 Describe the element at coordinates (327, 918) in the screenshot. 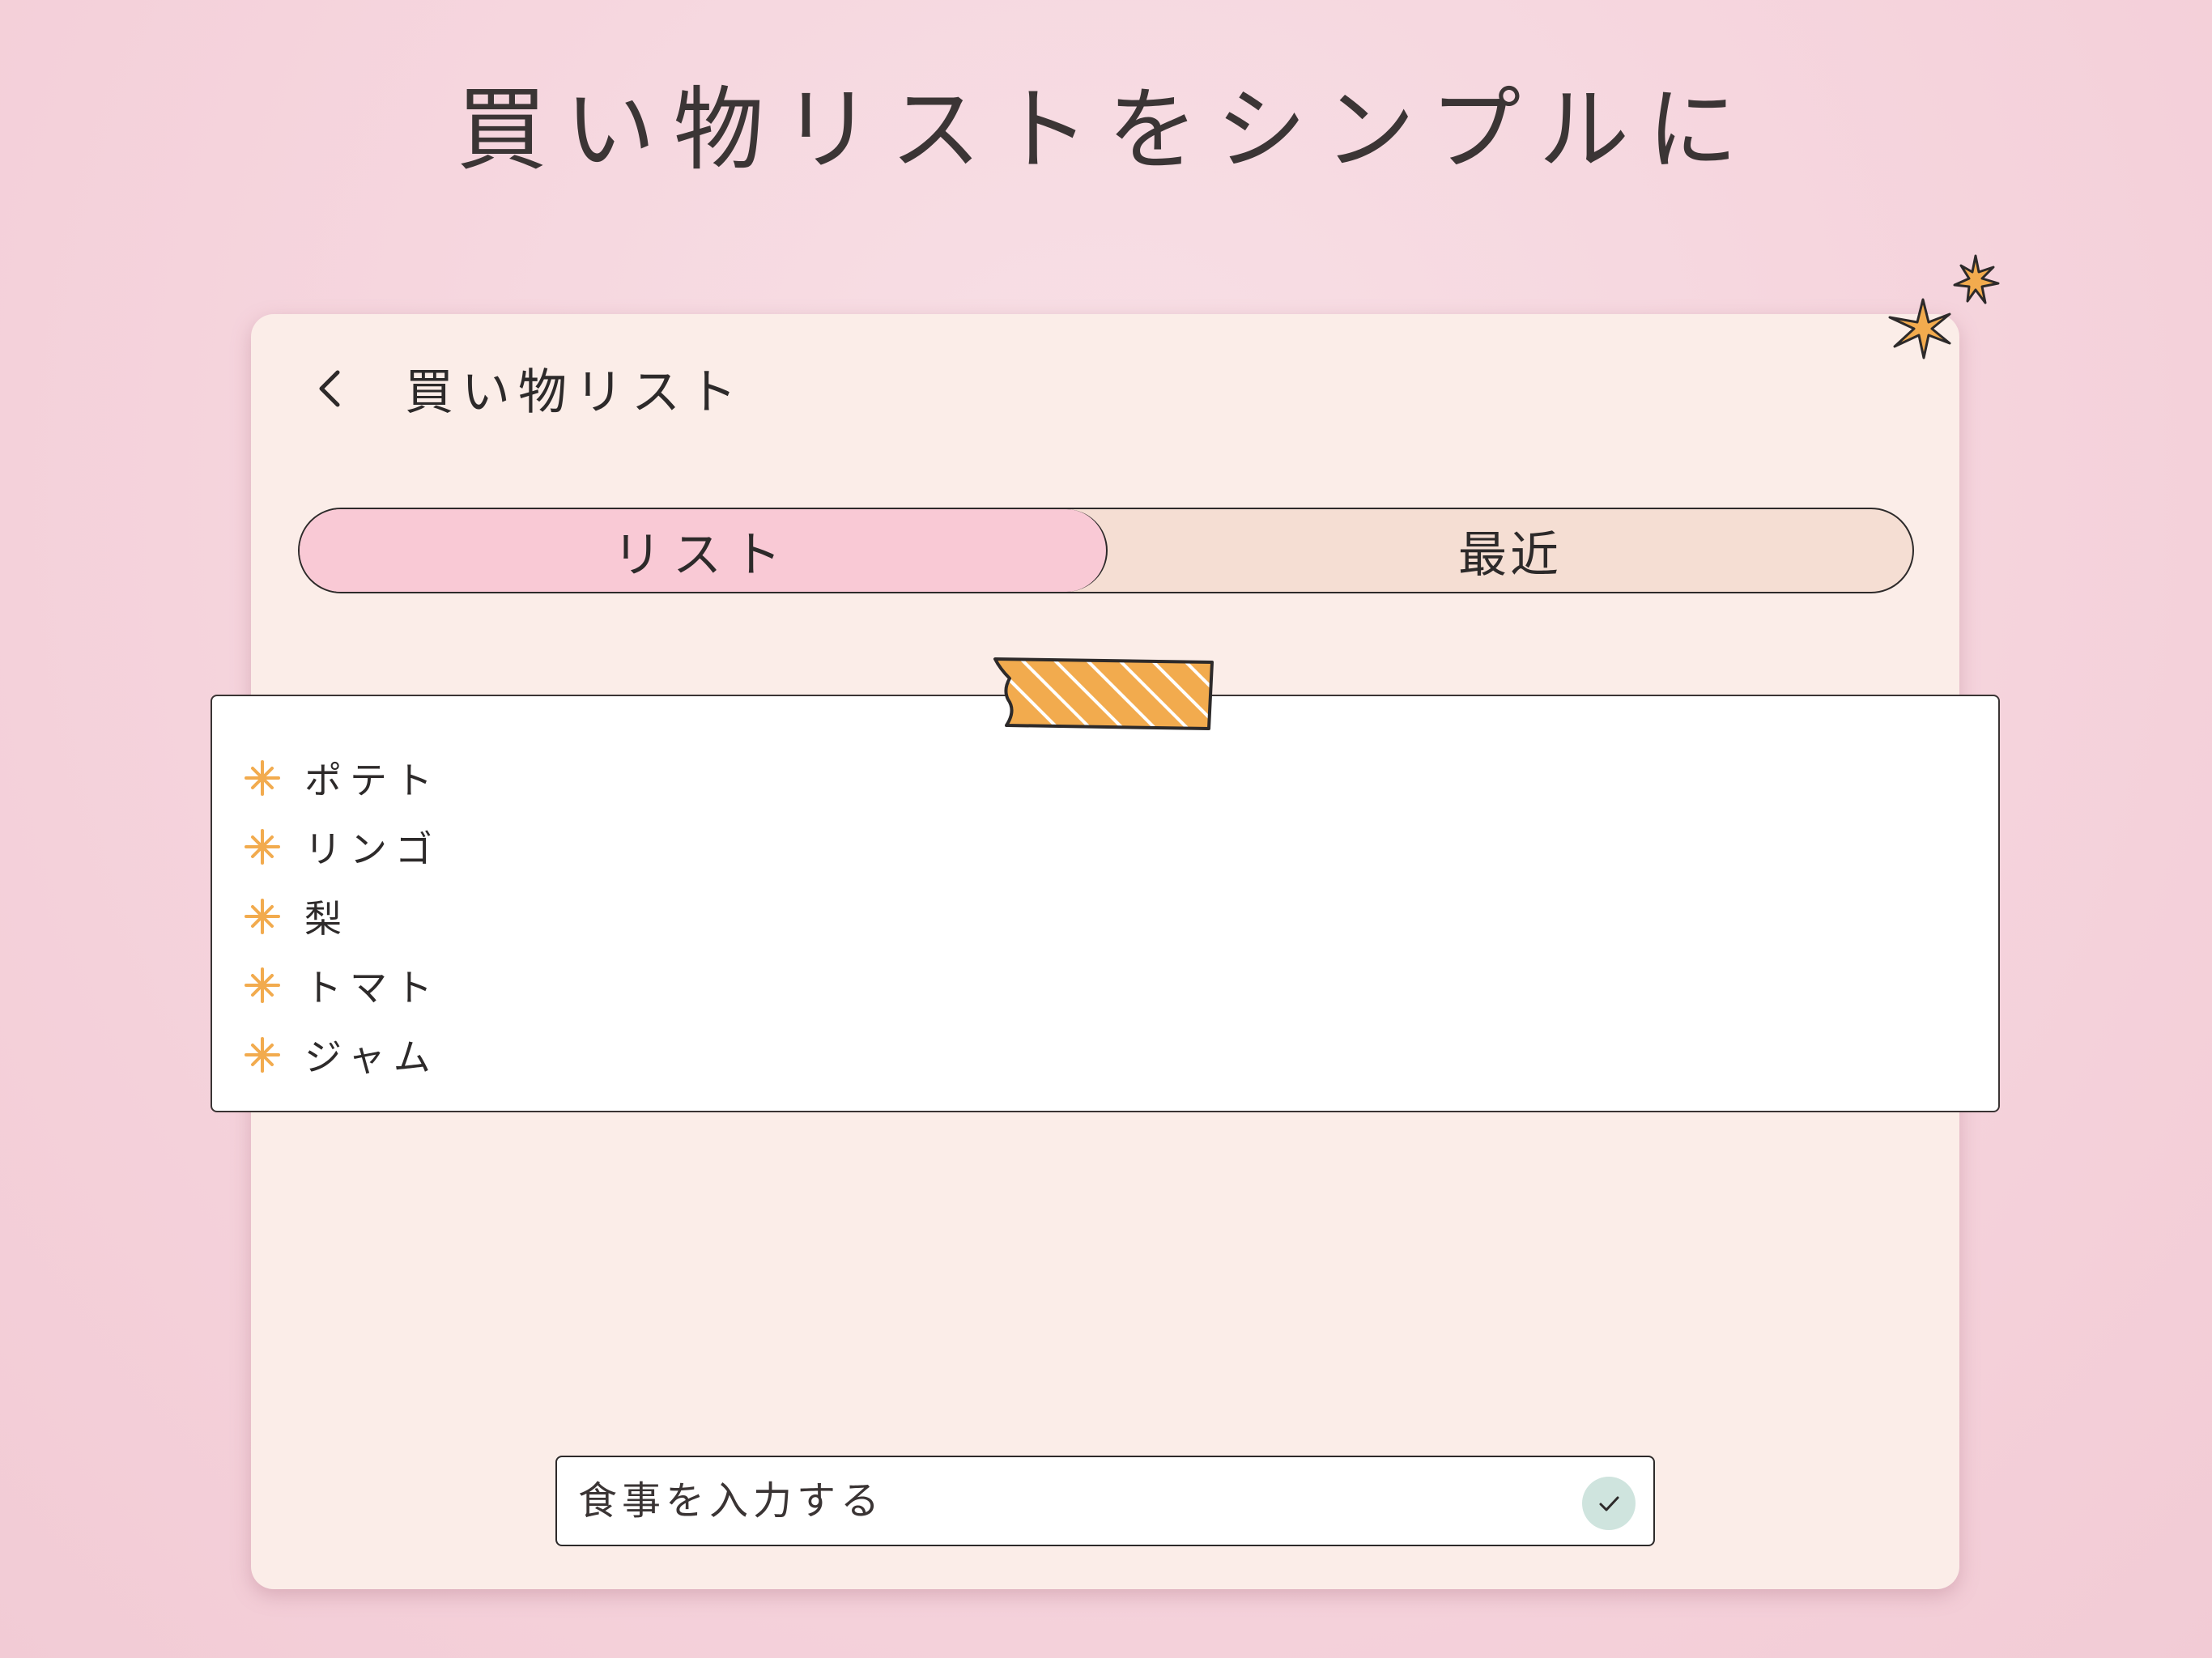

I see `list-item-label: 梨` at that location.